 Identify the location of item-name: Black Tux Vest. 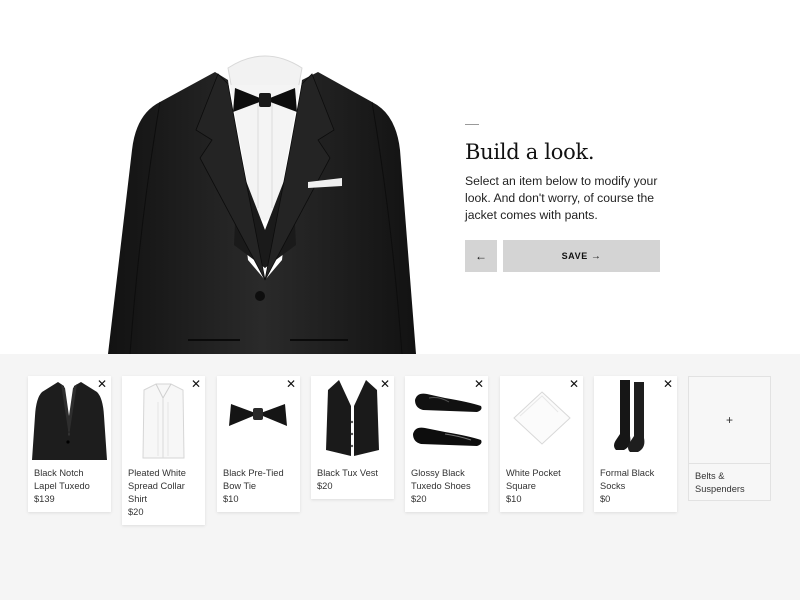
(347, 473).